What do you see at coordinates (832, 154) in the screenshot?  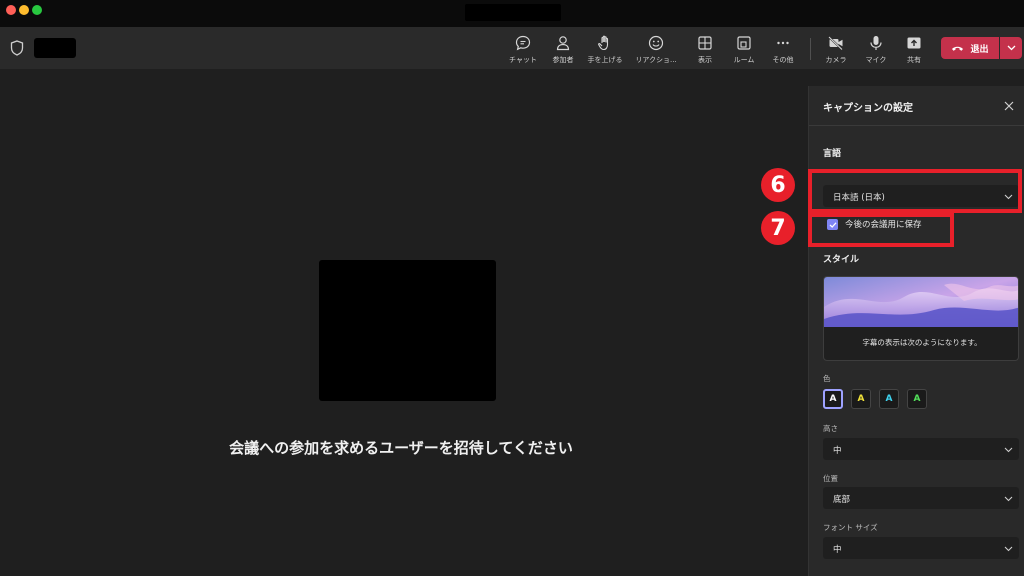 I see `language-section-title: 言語` at bounding box center [832, 154].